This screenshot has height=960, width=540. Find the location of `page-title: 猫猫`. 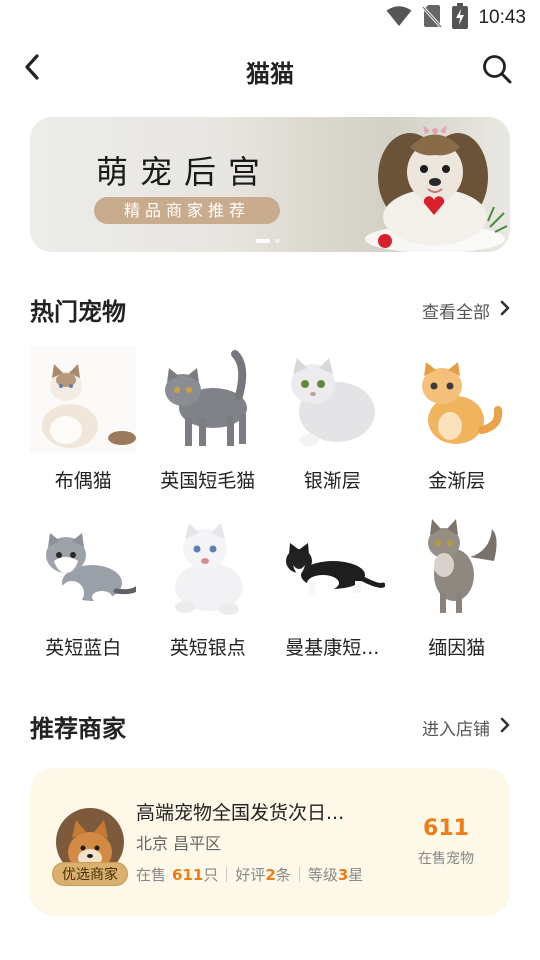

page-title: 猫猫 is located at coordinates (270, 74).